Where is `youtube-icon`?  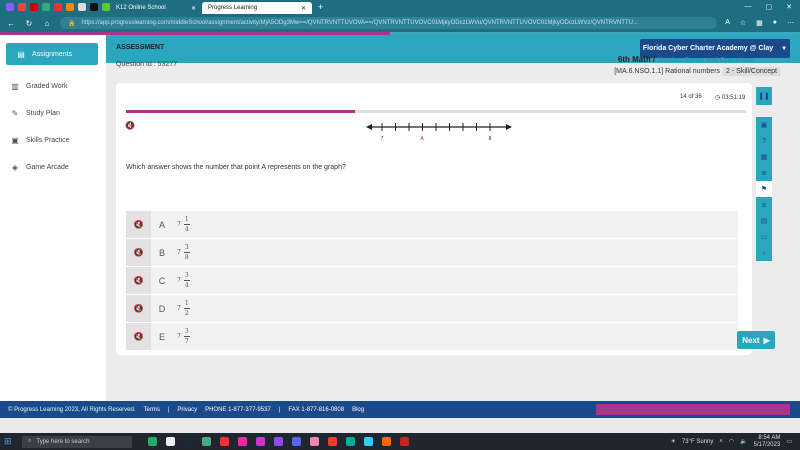 youtube-icon is located at coordinates (34, 7).